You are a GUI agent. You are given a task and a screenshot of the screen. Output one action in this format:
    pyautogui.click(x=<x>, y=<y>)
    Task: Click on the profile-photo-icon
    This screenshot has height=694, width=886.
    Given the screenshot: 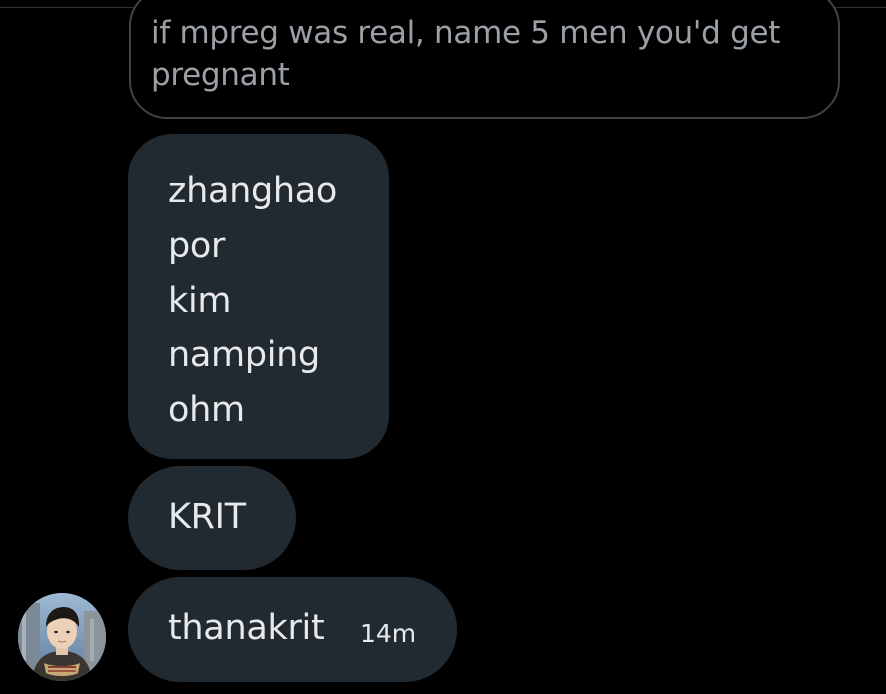 What is the action you would take?
    pyautogui.click(x=62, y=637)
    